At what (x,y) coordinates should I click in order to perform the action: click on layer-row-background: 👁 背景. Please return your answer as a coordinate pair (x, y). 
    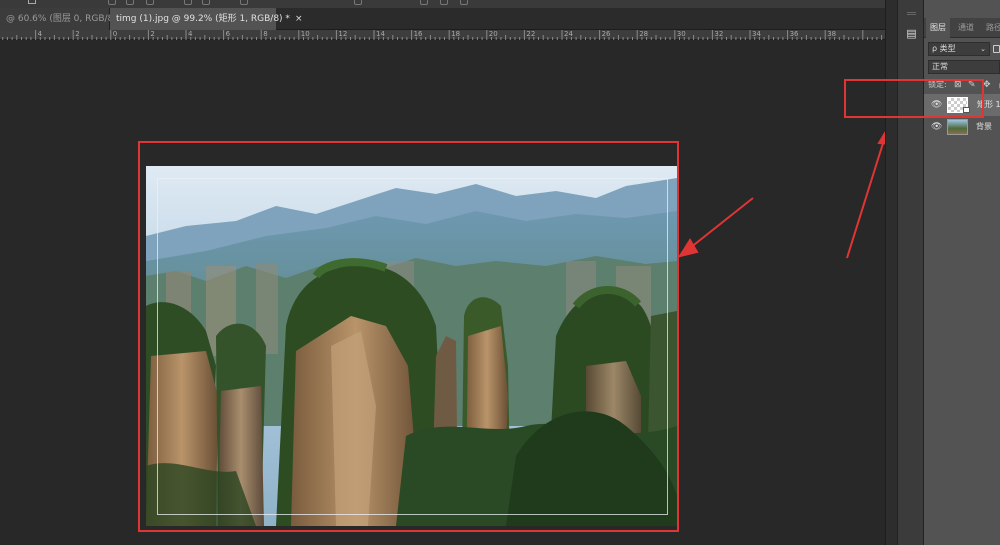
    Looking at the image, I should click on (962, 127).